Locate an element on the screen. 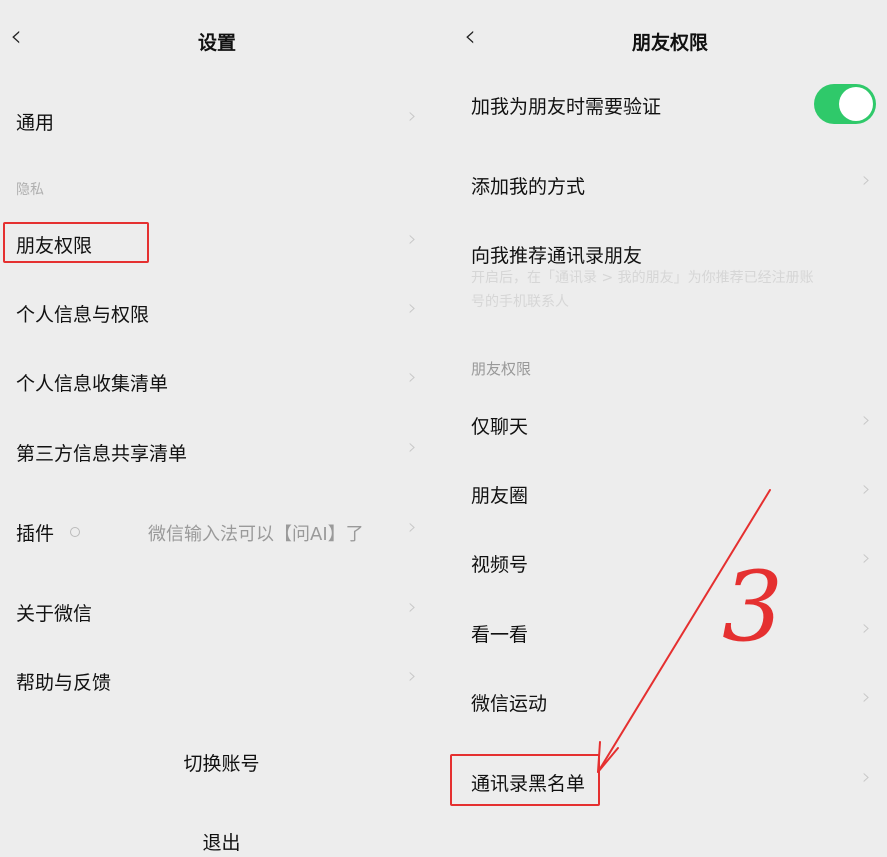 This screenshot has width=887, height=857. toggle-knob is located at coordinates (856, 104).